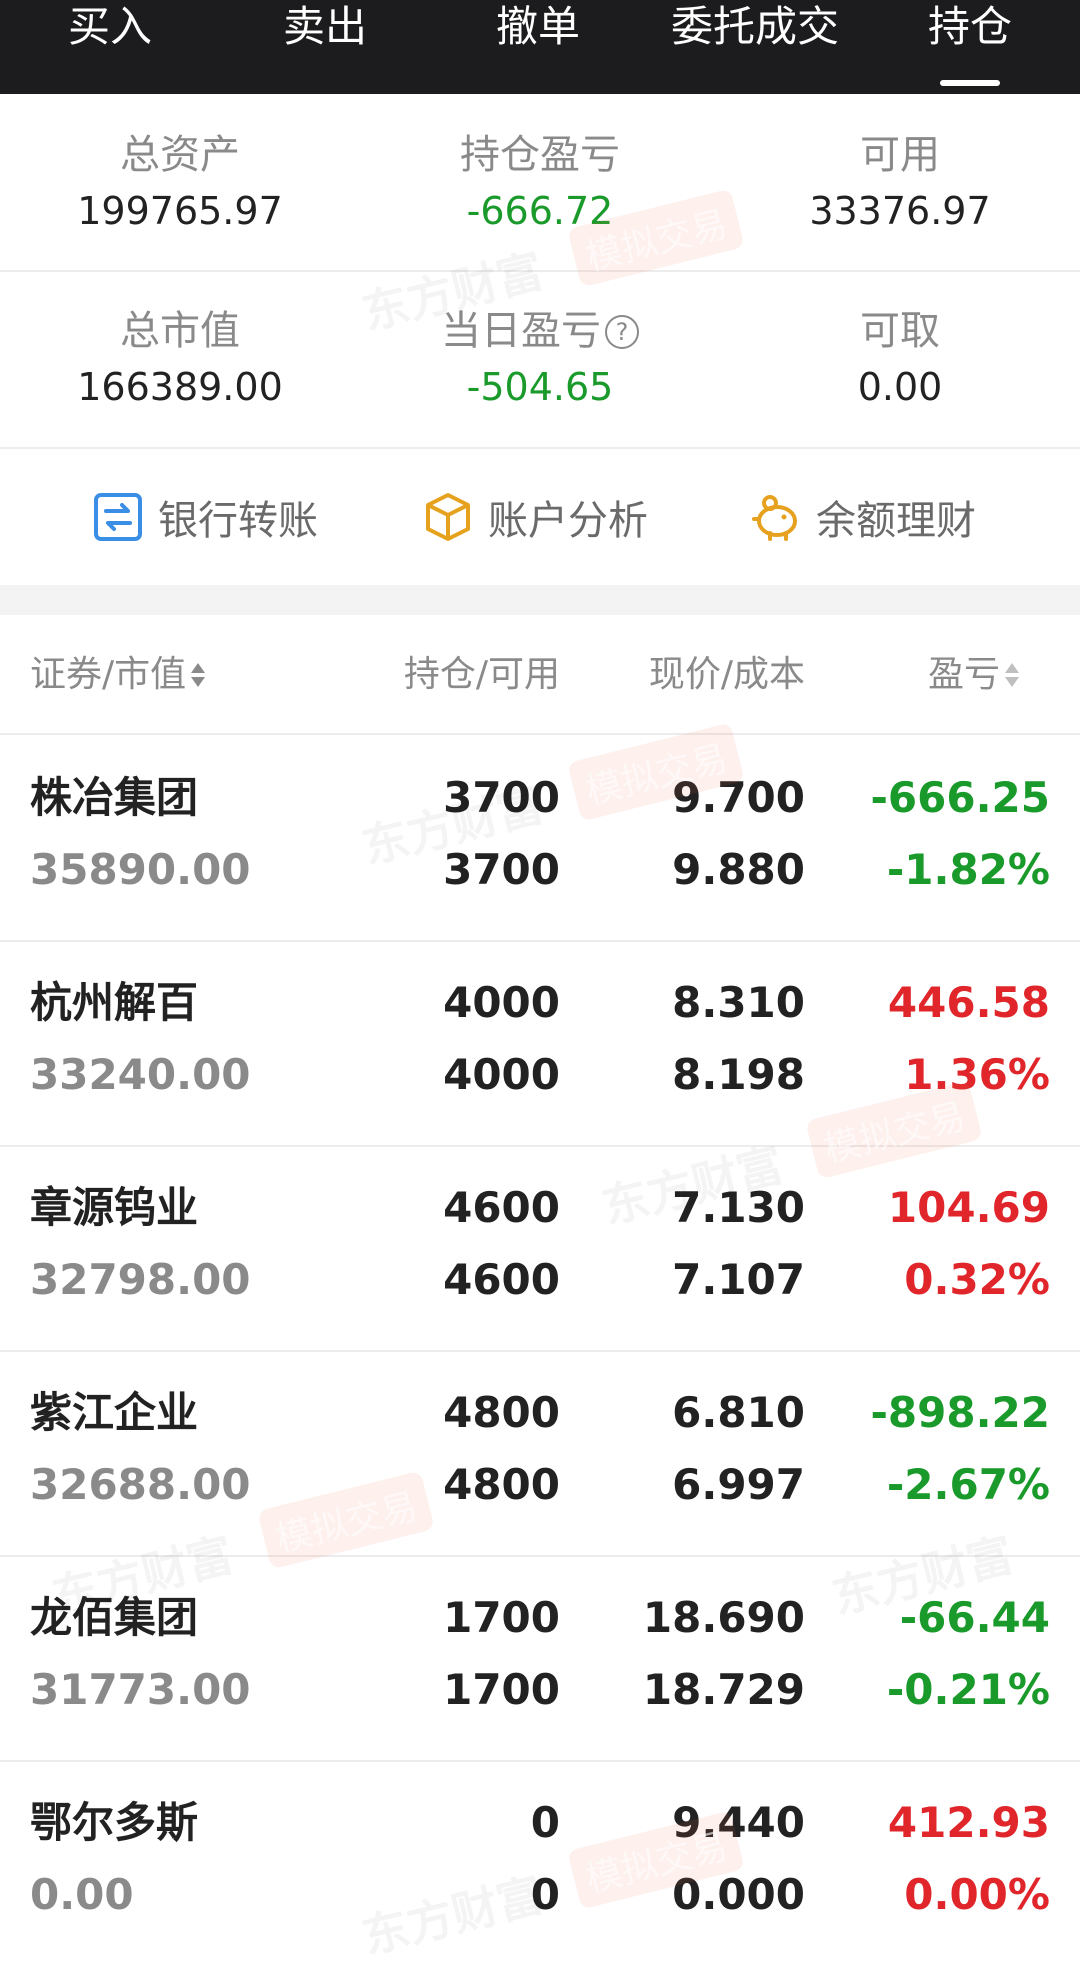 The image size is (1080, 1964). Describe the element at coordinates (900, 331) in the screenshot. I see `withdrawable-label: 可取` at that location.